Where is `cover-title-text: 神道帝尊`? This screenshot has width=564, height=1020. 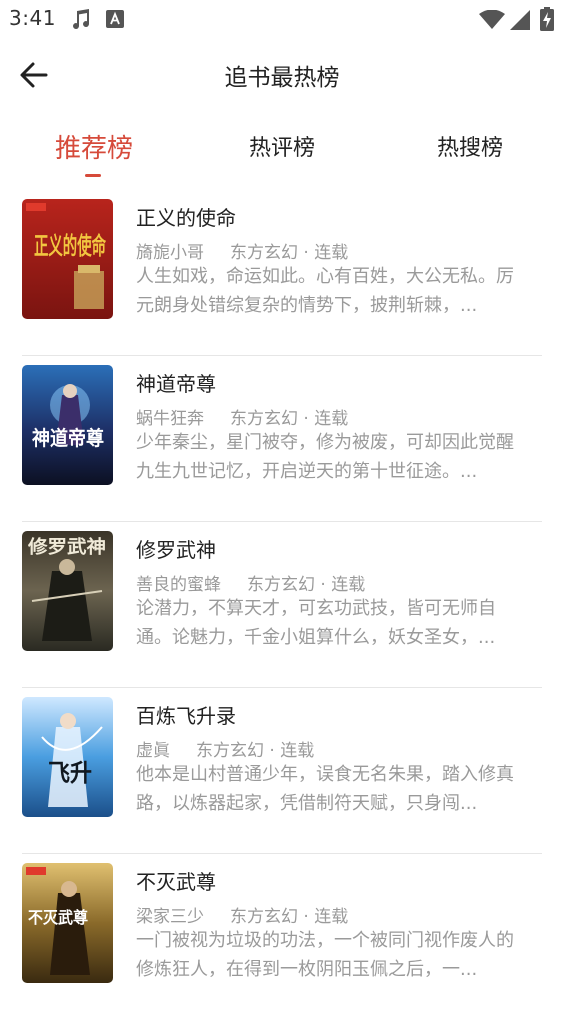 cover-title-text: 神道帝尊 is located at coordinates (68, 438).